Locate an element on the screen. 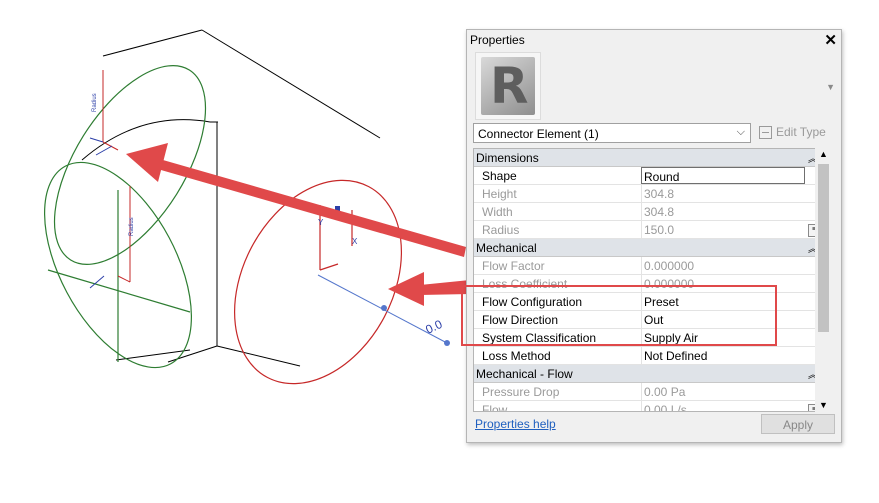 Image resolution: width=879 pixels, height=503 pixels. scroll-thumb is located at coordinates (823, 248).